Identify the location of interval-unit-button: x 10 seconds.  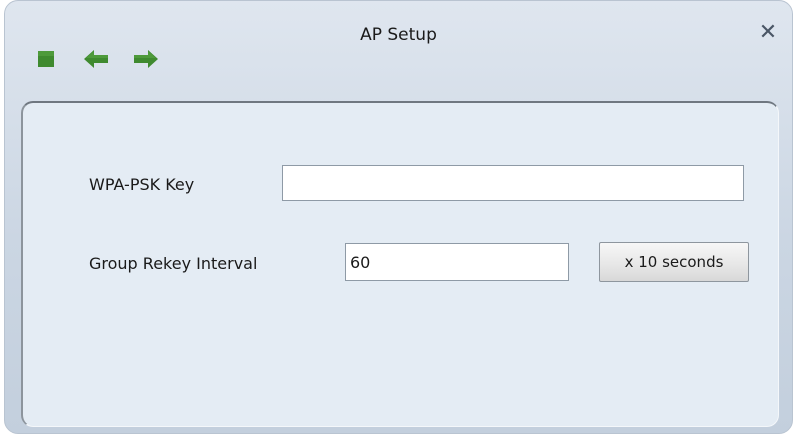
(674, 262).